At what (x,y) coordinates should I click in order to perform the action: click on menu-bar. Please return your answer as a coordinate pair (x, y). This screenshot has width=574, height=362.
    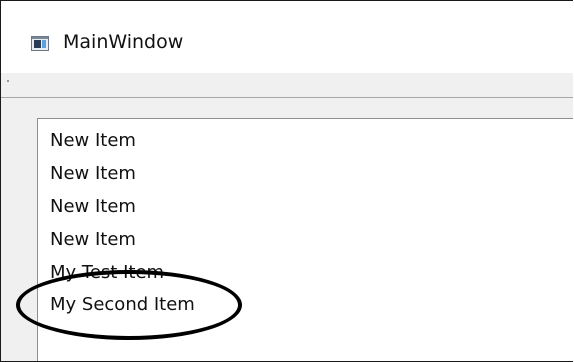
    Looking at the image, I should click on (287, 85).